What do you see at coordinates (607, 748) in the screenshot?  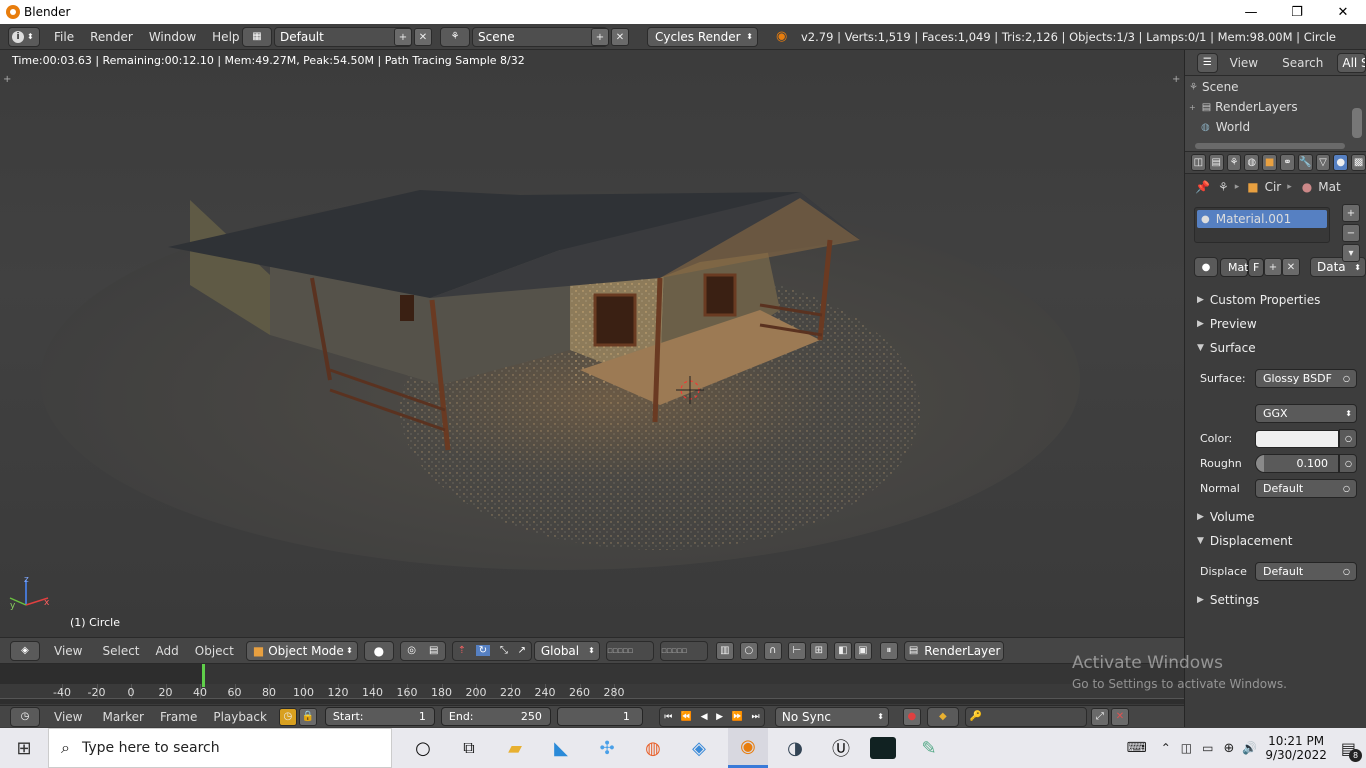 I see `app-icon-network: ✣` at bounding box center [607, 748].